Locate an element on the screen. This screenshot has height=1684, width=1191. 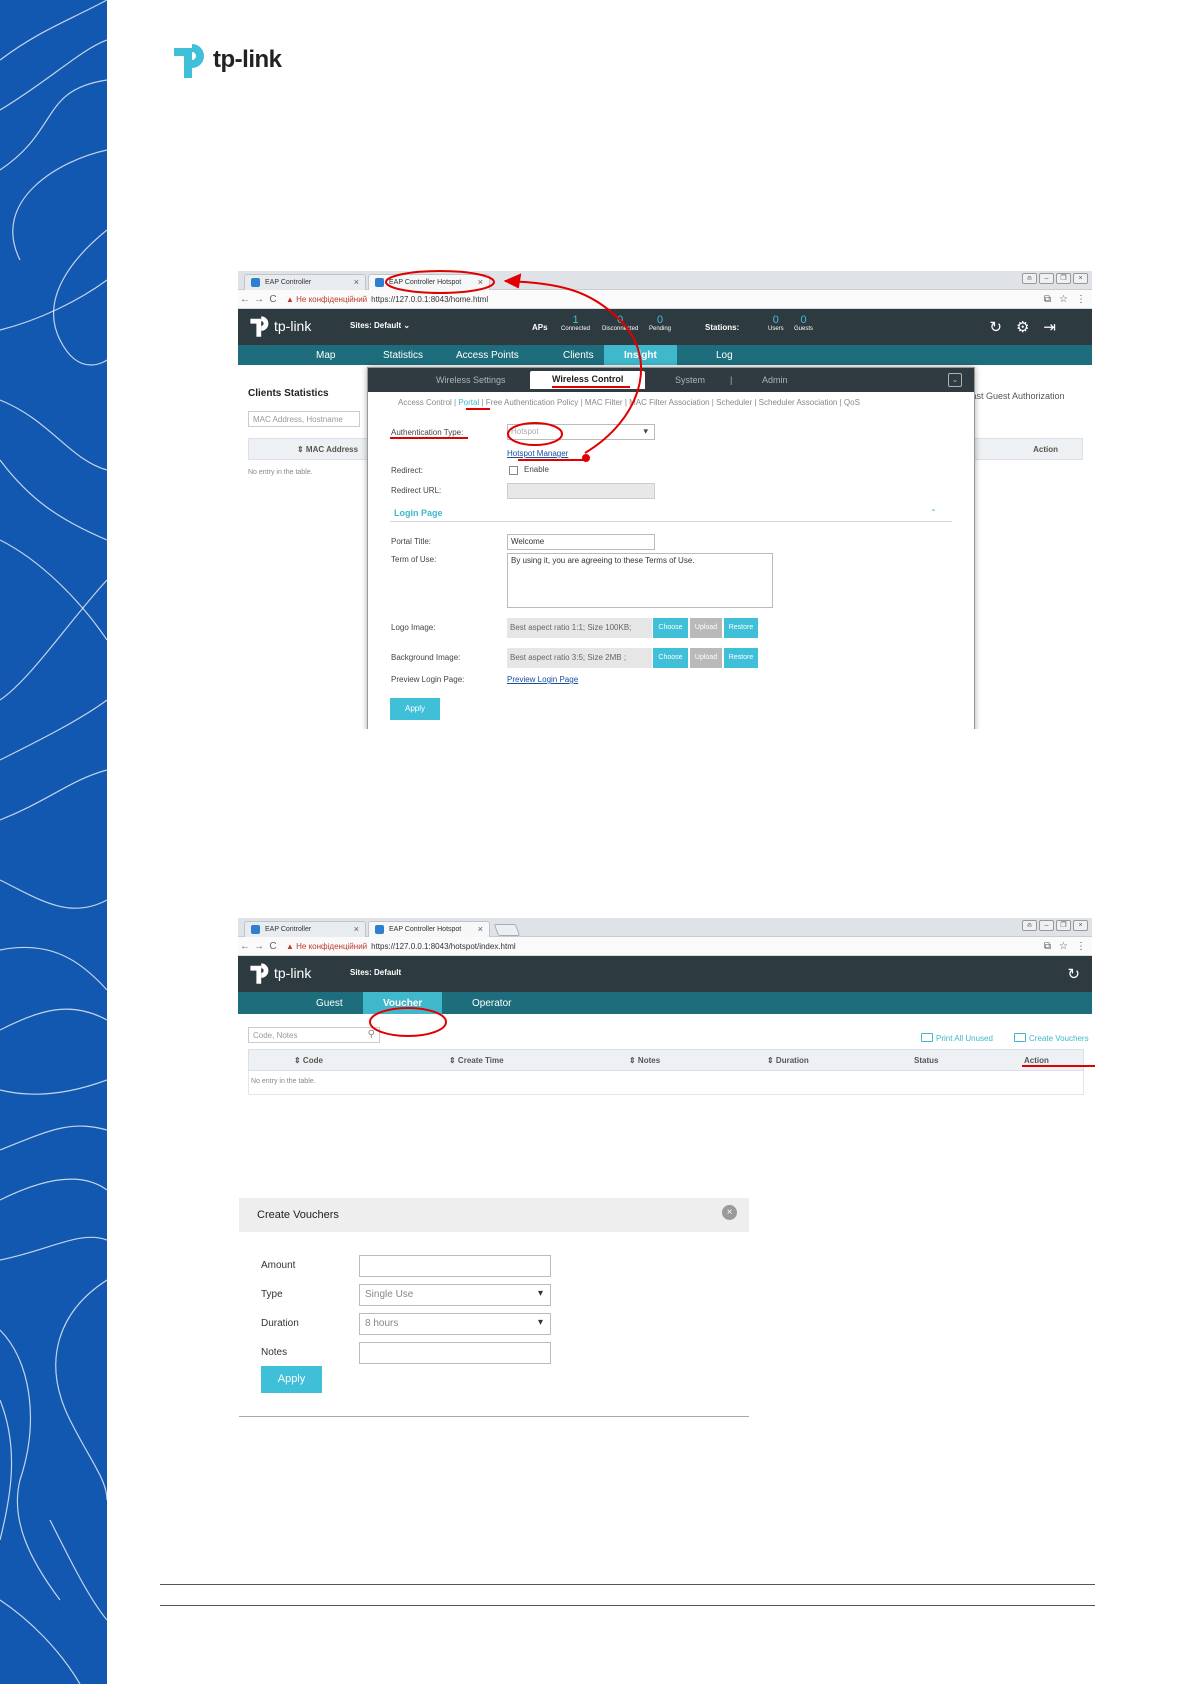
close-icon: × is located at coordinates (729, 1212).